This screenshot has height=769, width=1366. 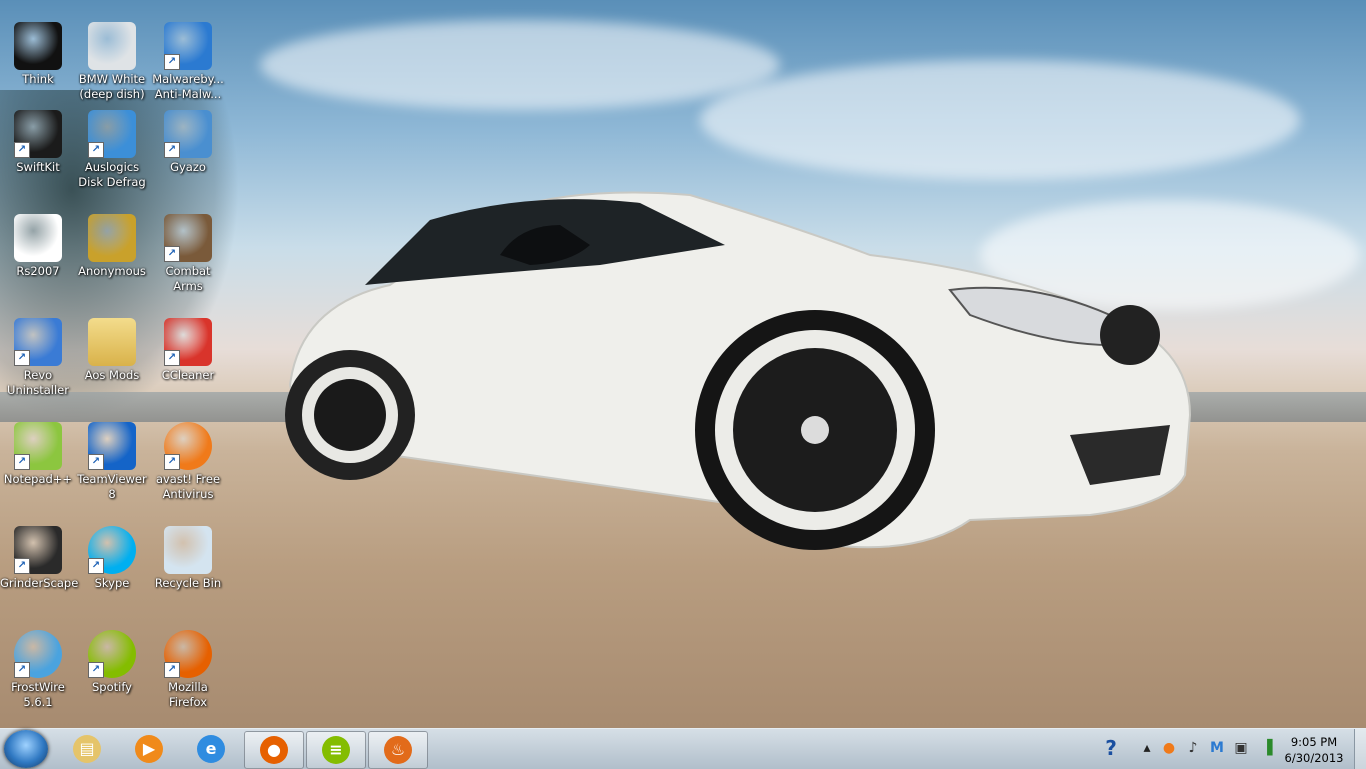 I want to click on taskbar-button: ▶, so click(x=149, y=749).